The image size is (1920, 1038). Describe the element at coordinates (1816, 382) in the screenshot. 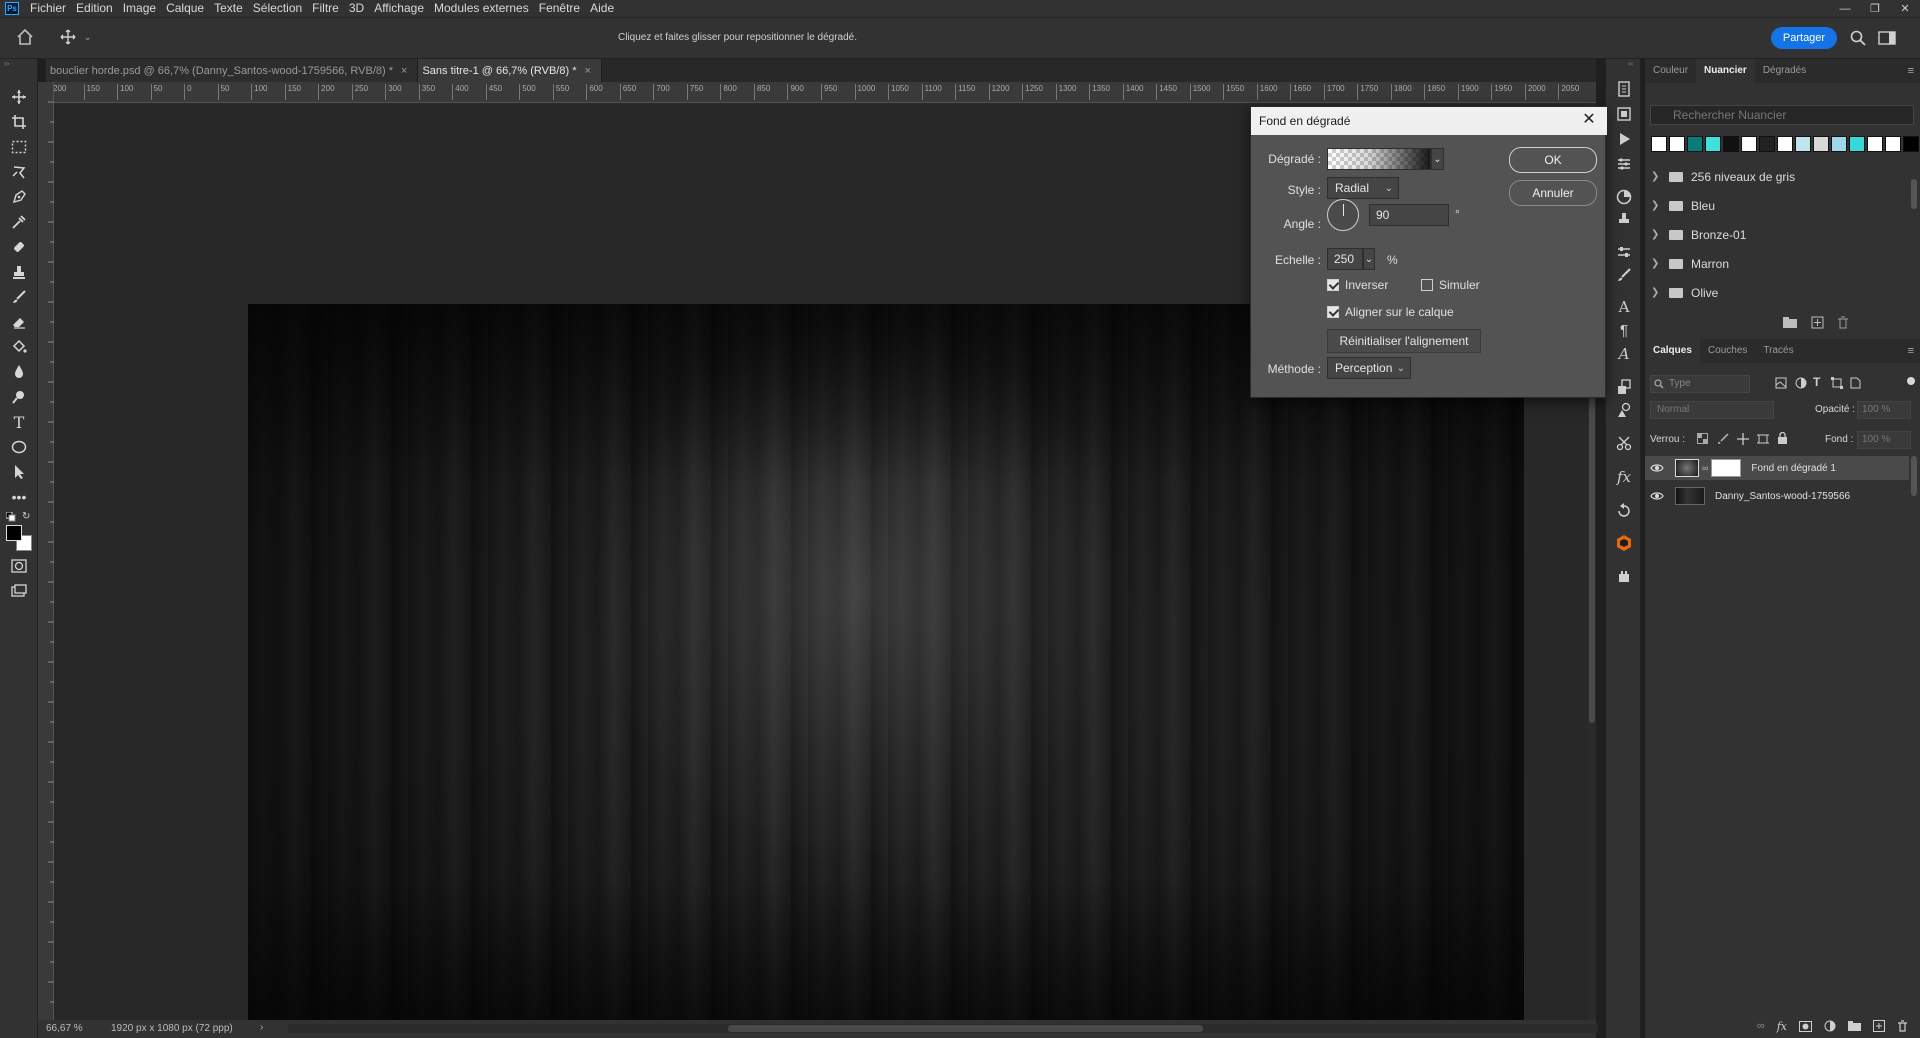

I see `filter-type-icon: T` at that location.